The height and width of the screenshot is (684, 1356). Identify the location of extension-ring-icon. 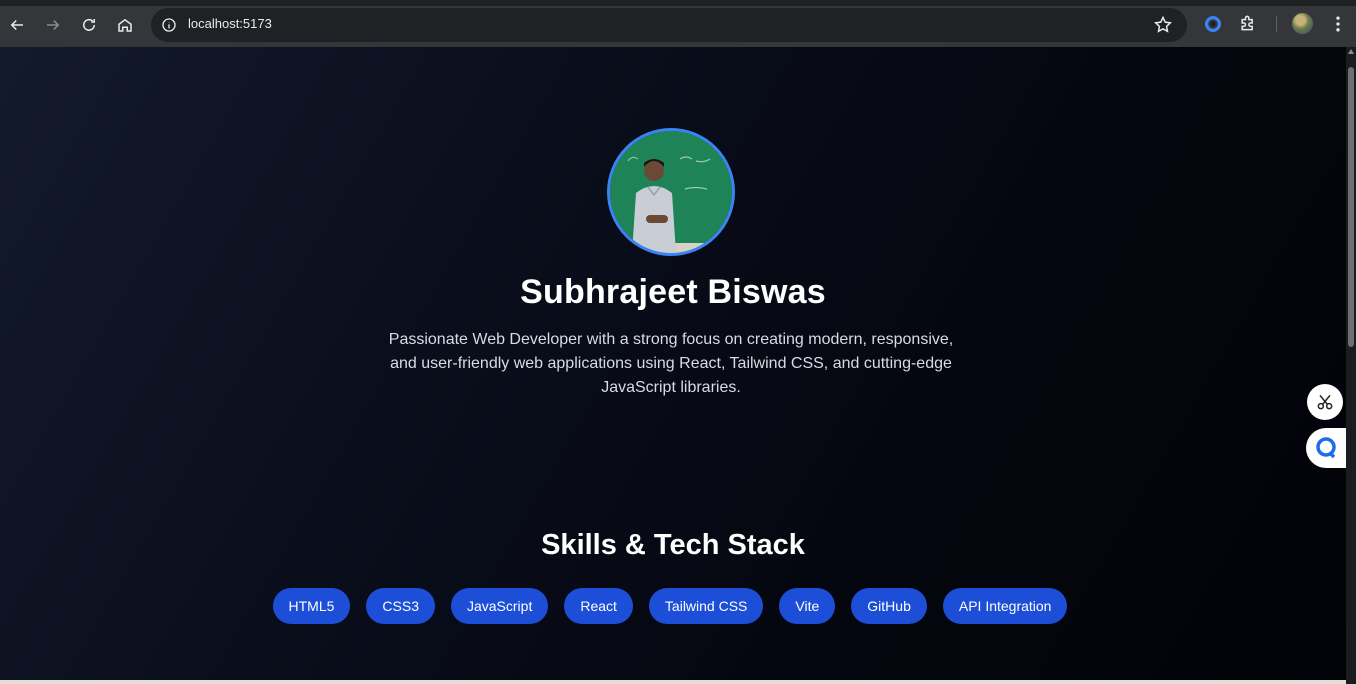
(1213, 24).